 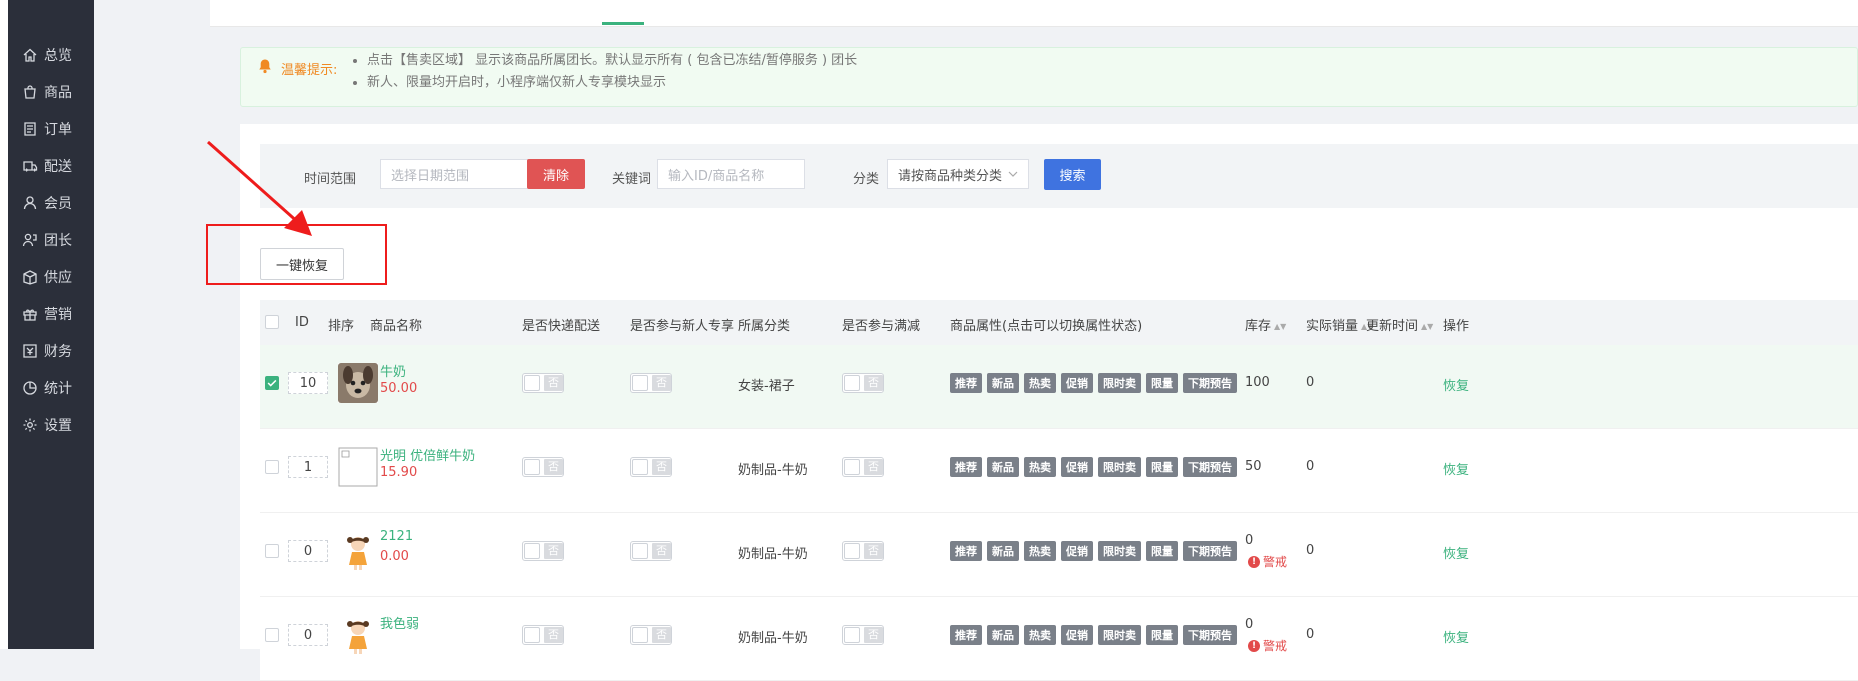 I want to click on sidebar-item: 配送, so click(x=51, y=166).